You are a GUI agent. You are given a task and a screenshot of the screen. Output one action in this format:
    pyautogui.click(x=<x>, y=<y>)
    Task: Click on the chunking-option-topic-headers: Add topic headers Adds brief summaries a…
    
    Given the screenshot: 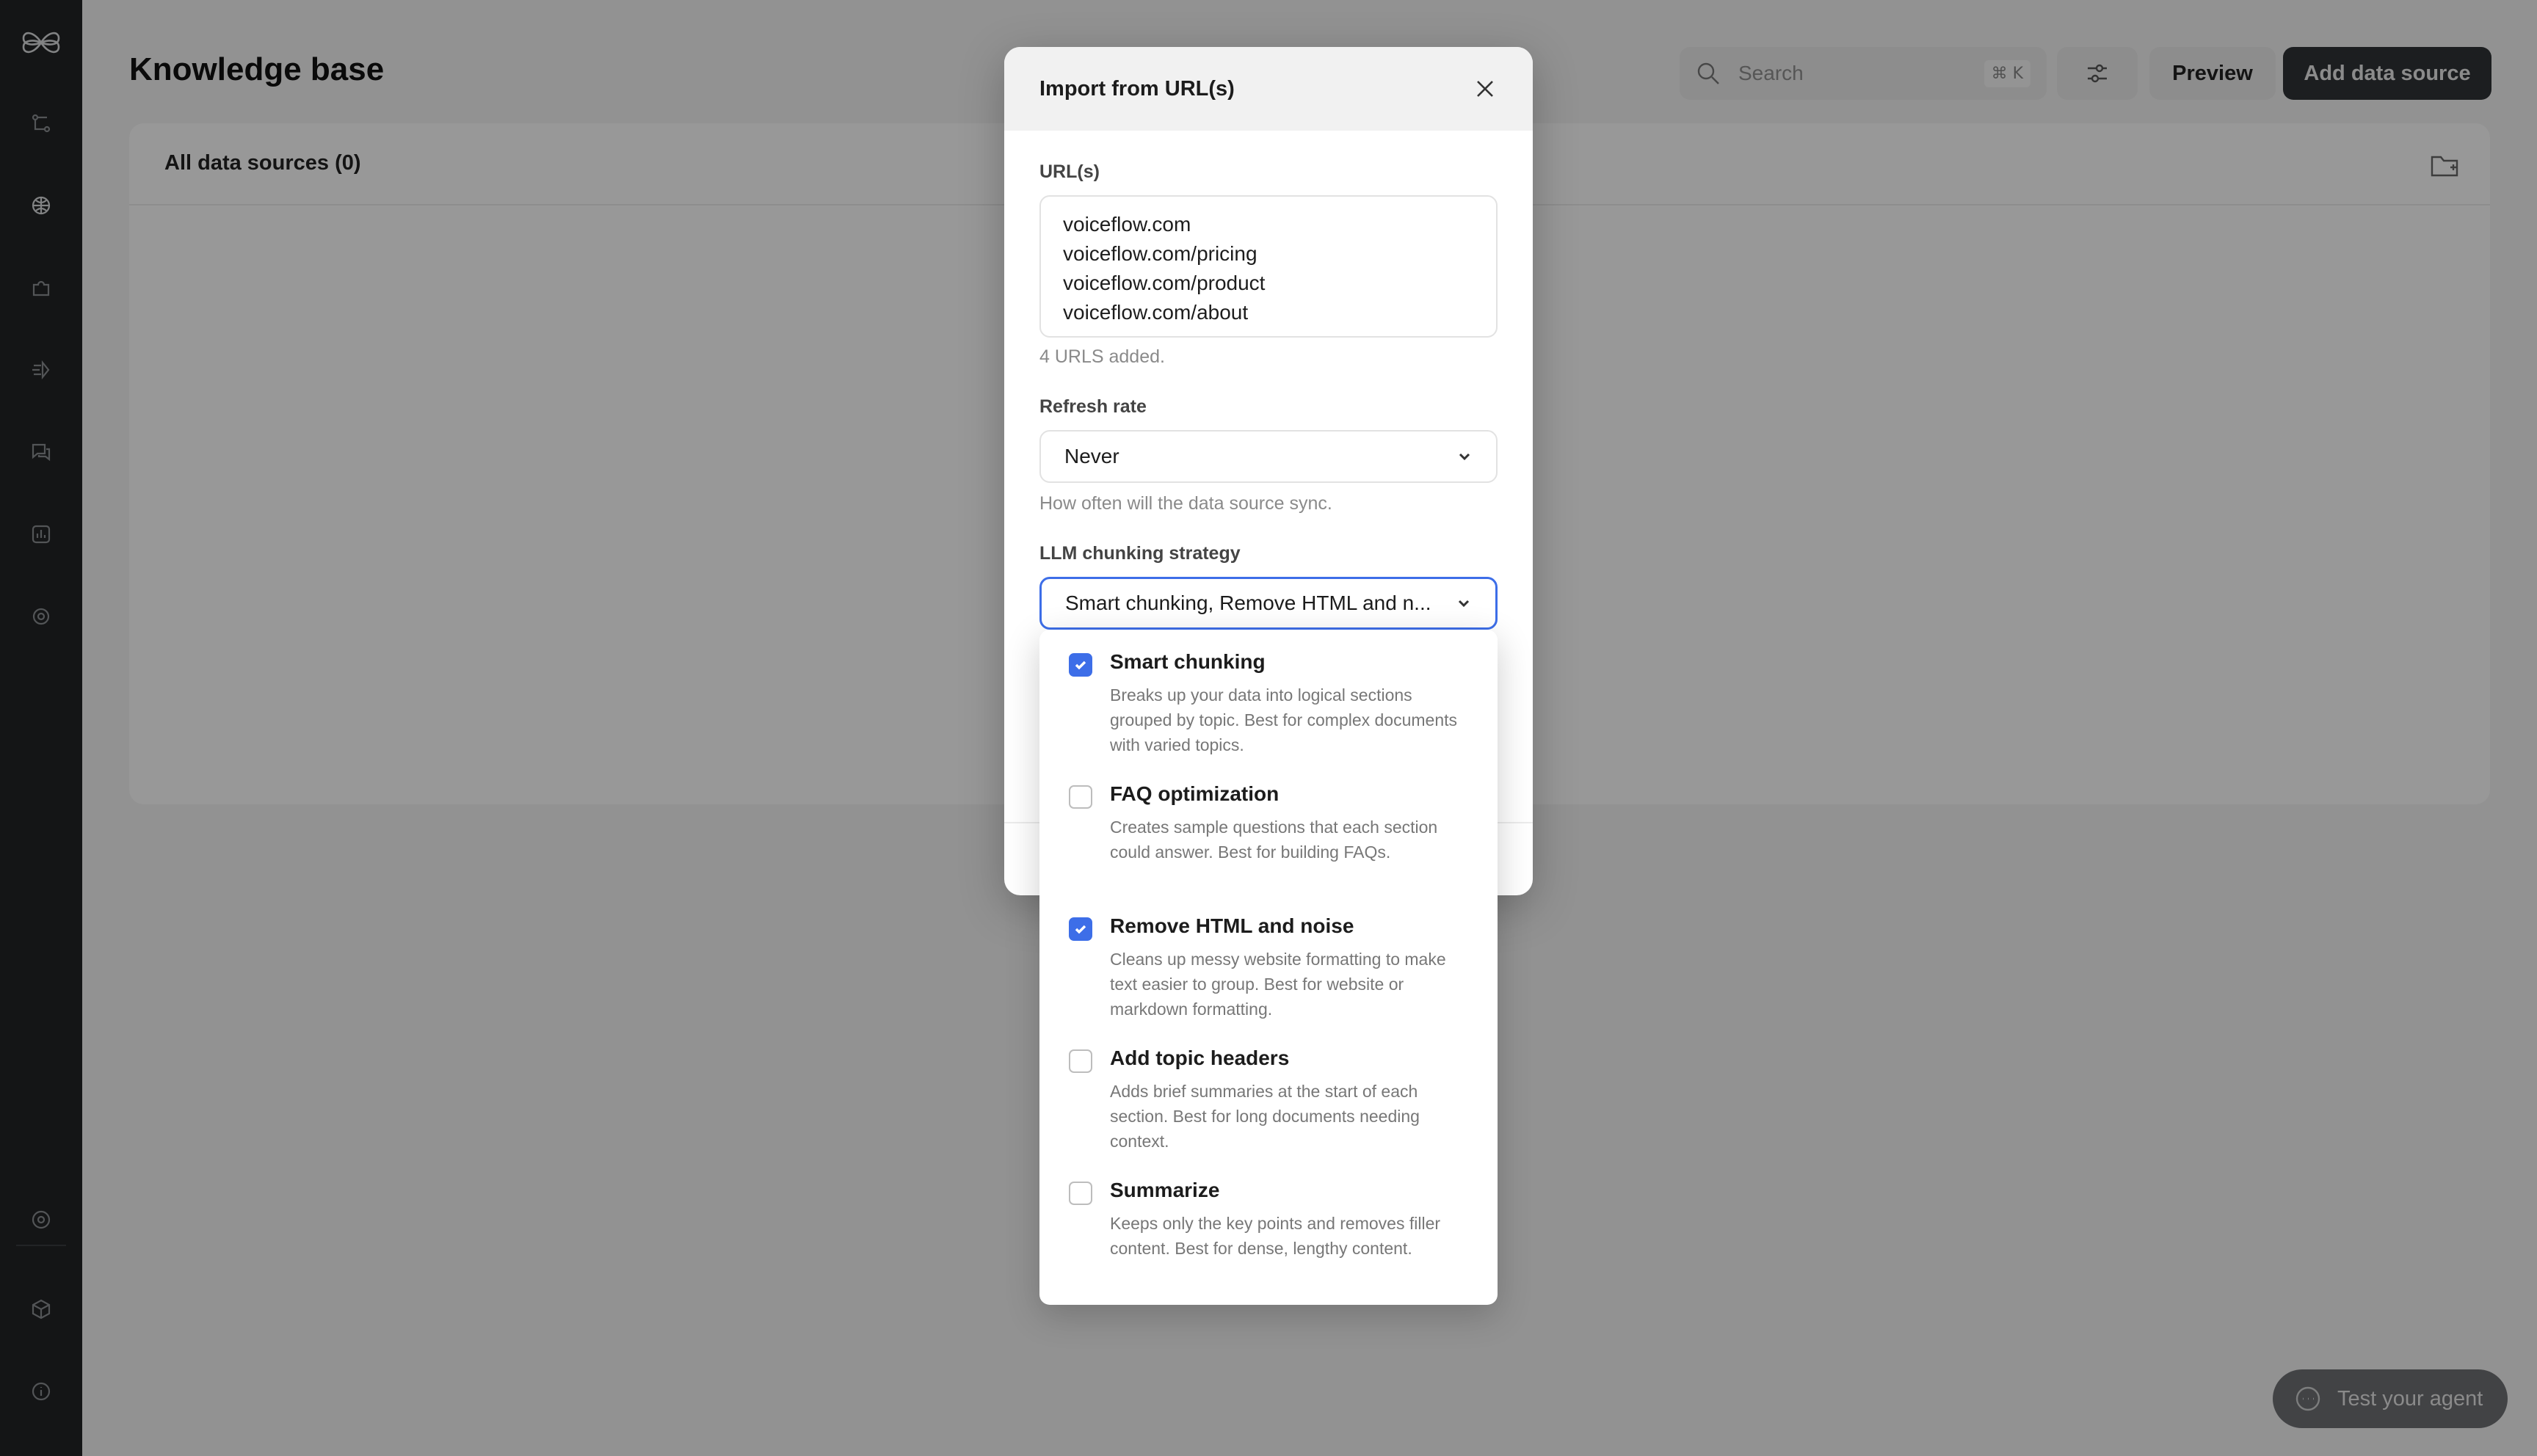 What is the action you would take?
    pyautogui.click(x=1268, y=1107)
    